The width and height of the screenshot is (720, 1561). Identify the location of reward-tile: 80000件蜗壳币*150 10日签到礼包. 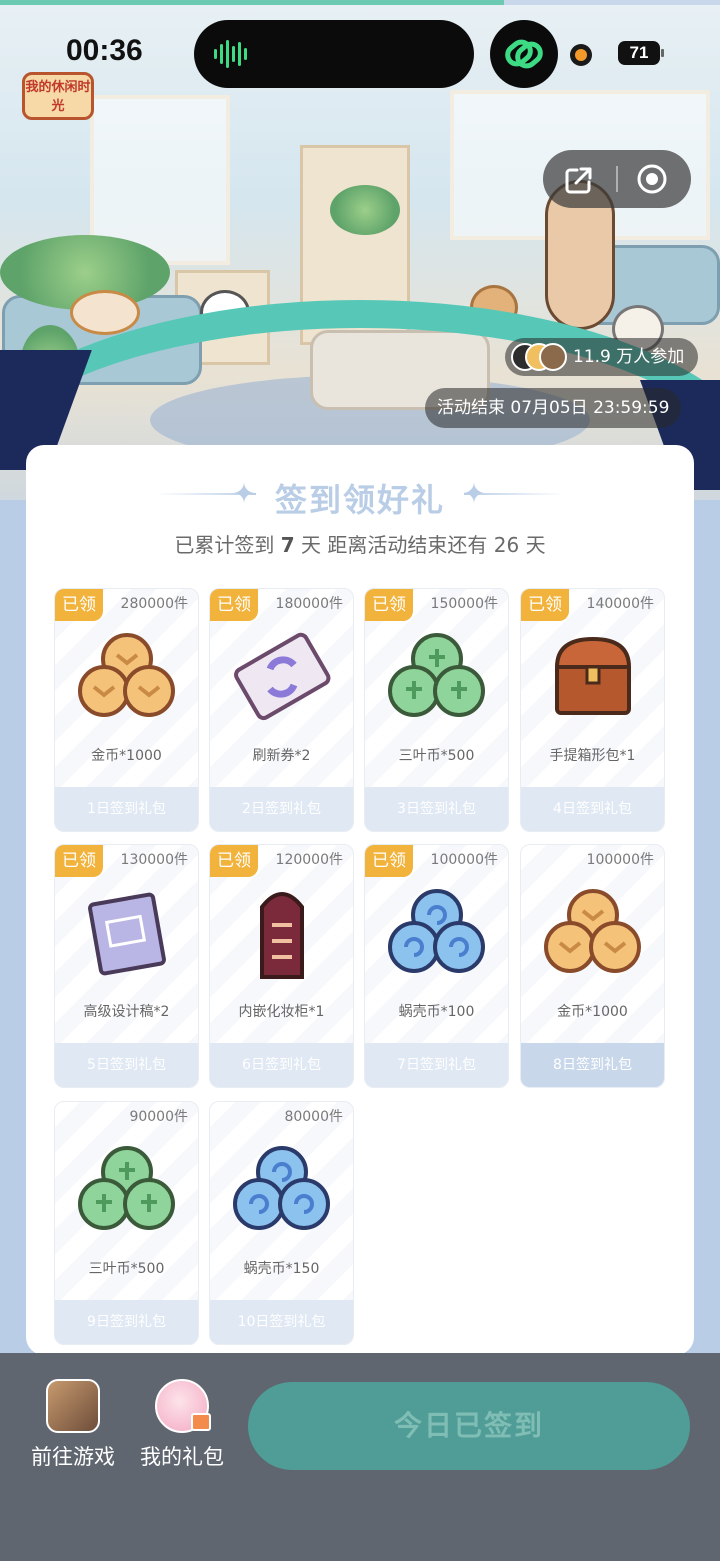
(281, 1223).